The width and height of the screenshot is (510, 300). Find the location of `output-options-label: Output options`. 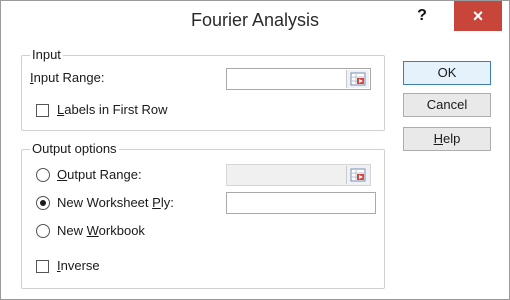

output-options-label: Output options is located at coordinates (74, 148).